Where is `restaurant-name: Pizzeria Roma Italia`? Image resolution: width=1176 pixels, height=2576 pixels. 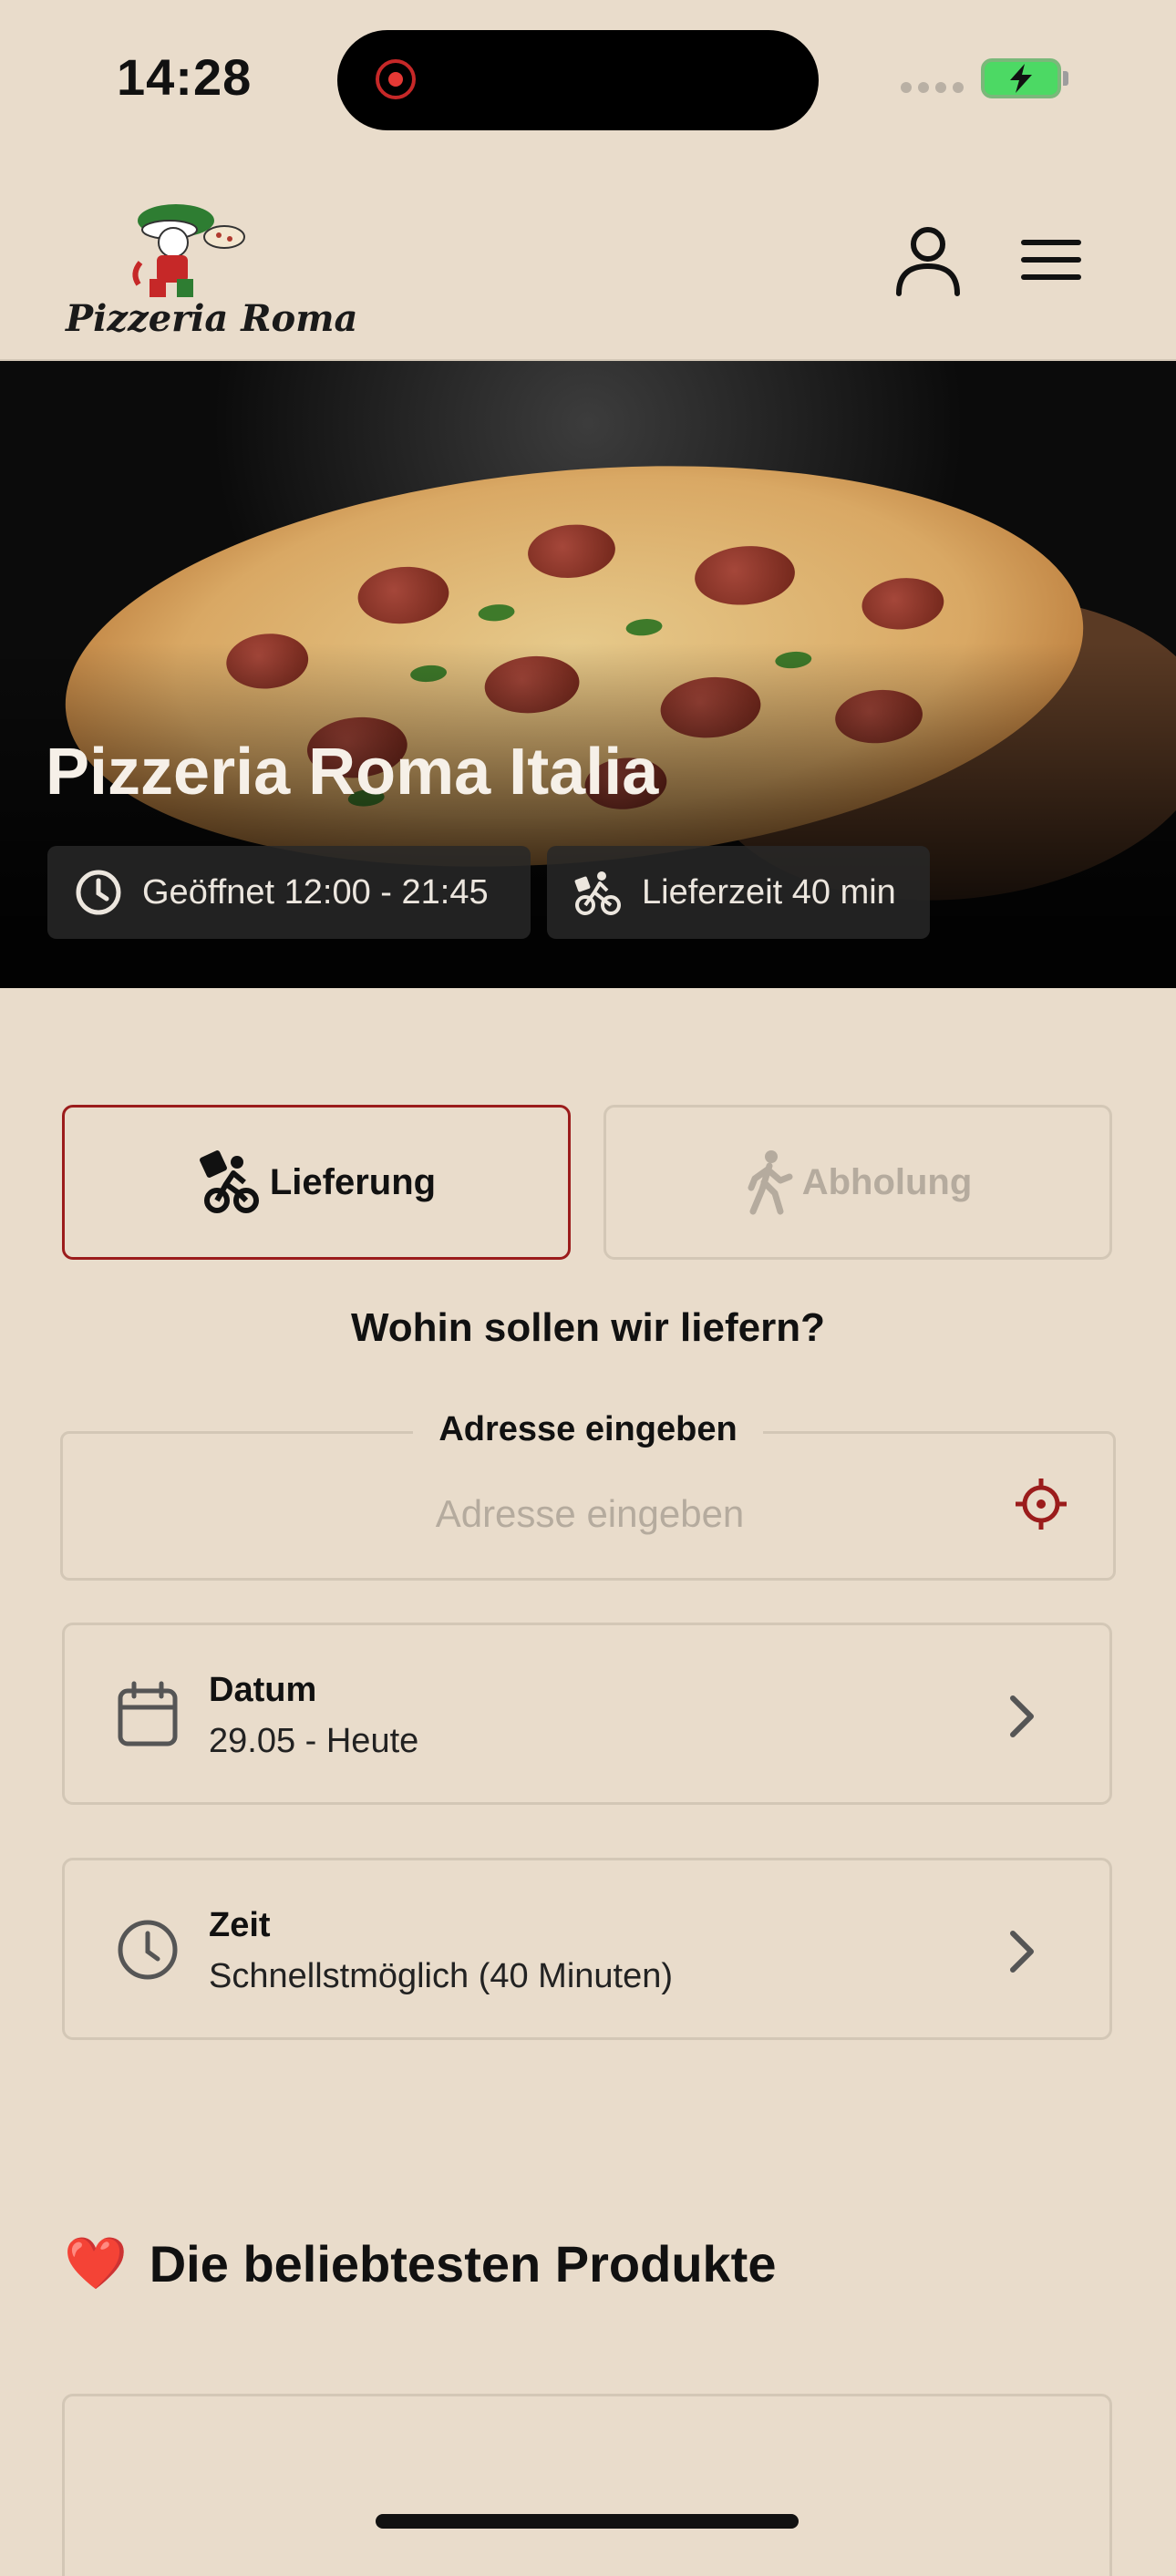
restaurant-name: Pizzeria Roma Italia is located at coordinates (352, 772).